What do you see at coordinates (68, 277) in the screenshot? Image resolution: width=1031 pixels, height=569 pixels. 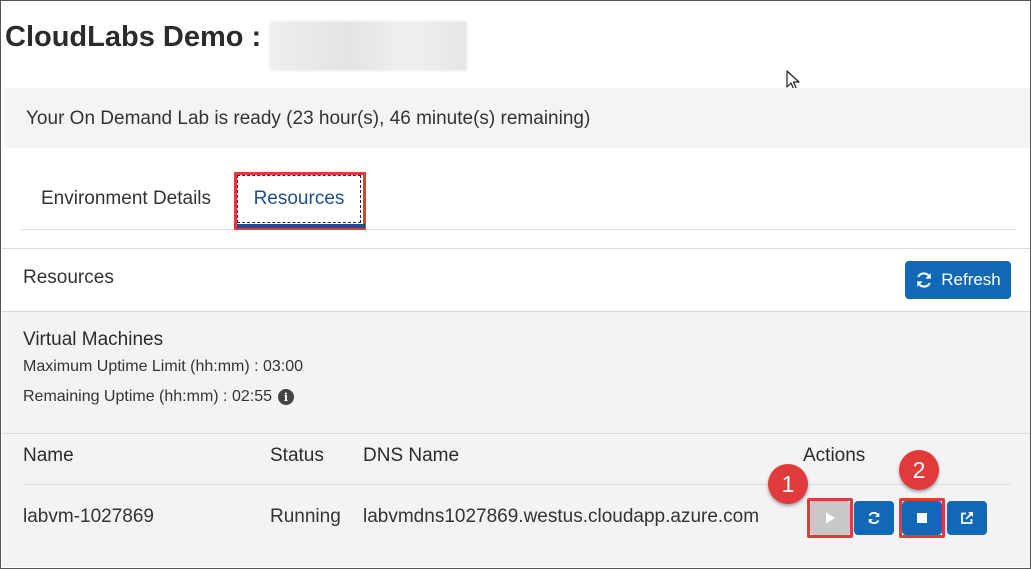 I see `resources-panel-title: Resources` at bounding box center [68, 277].